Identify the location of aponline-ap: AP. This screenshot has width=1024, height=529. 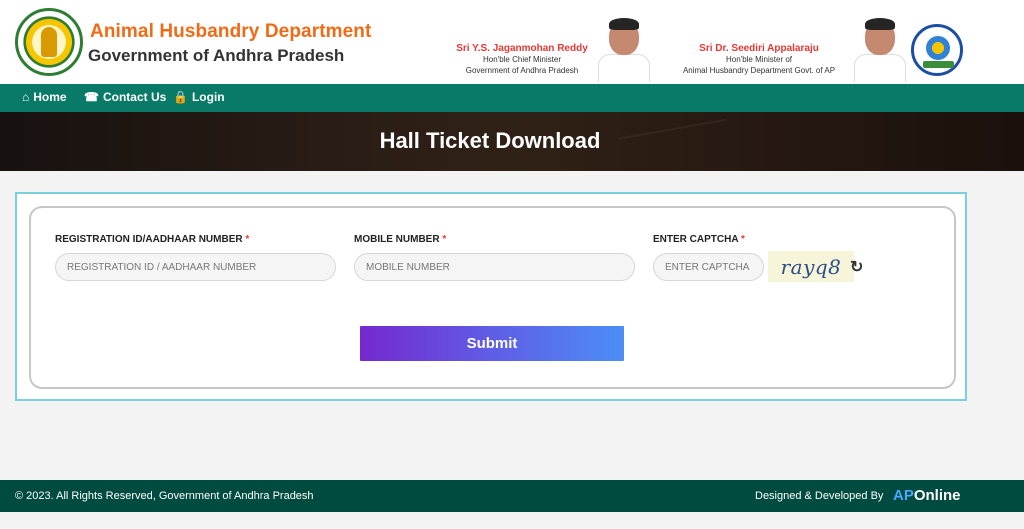
(903, 495).